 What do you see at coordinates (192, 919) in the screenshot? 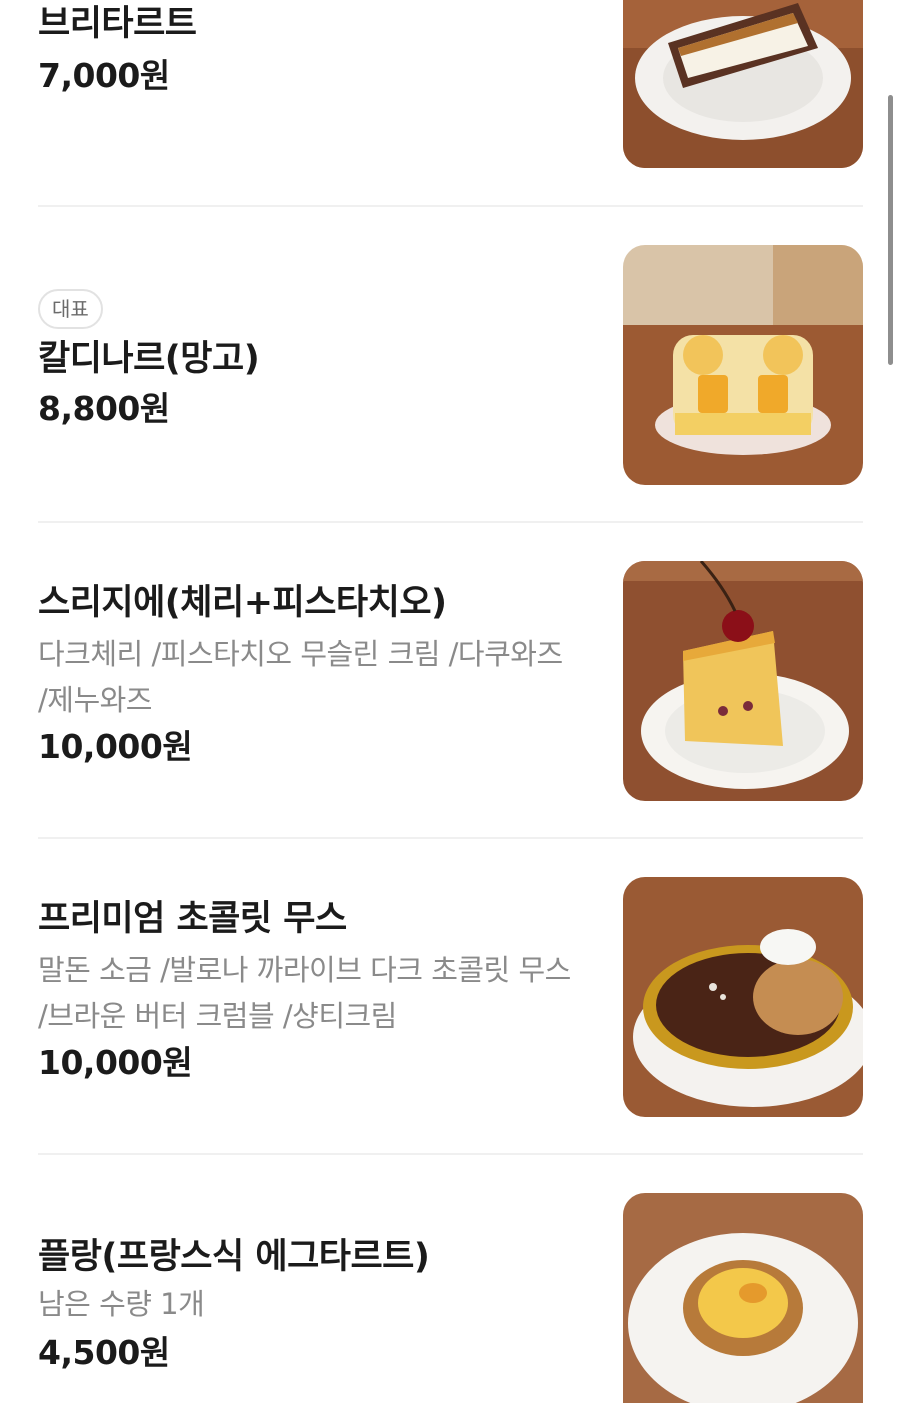
I see `item-name: 프리미엄 초콜릿 무스` at bounding box center [192, 919].